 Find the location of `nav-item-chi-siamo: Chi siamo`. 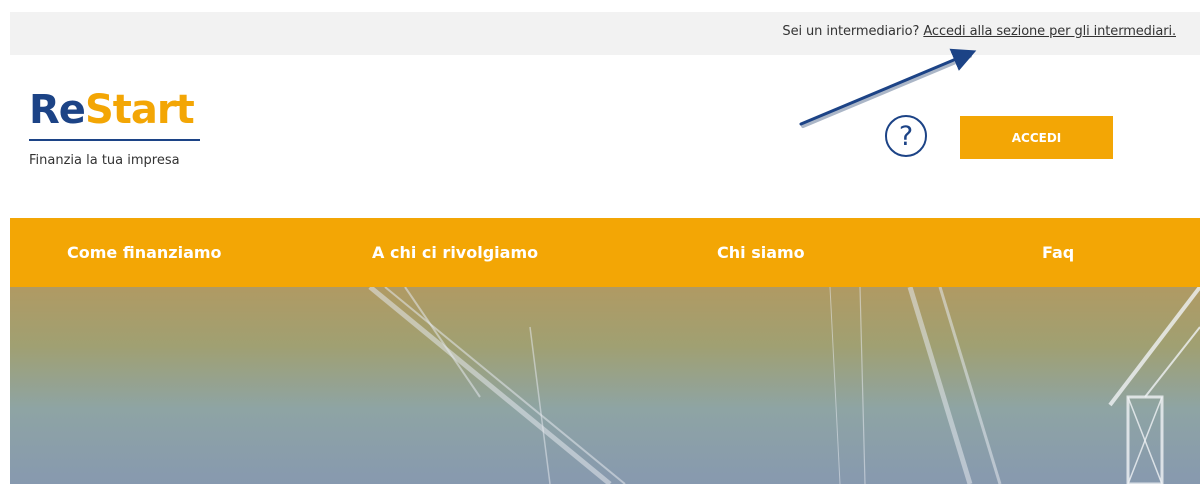

nav-item-chi-siamo: Chi siamo is located at coordinates (761, 252).